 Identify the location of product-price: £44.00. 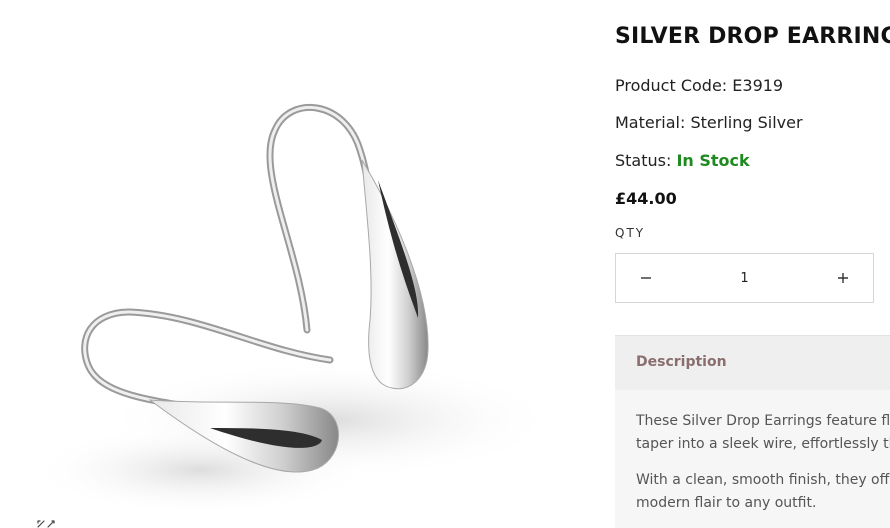
(646, 198).